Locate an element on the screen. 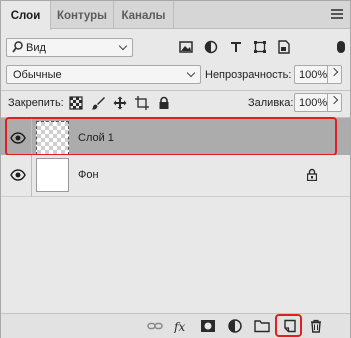  filter-toggle is located at coordinates (341, 47).